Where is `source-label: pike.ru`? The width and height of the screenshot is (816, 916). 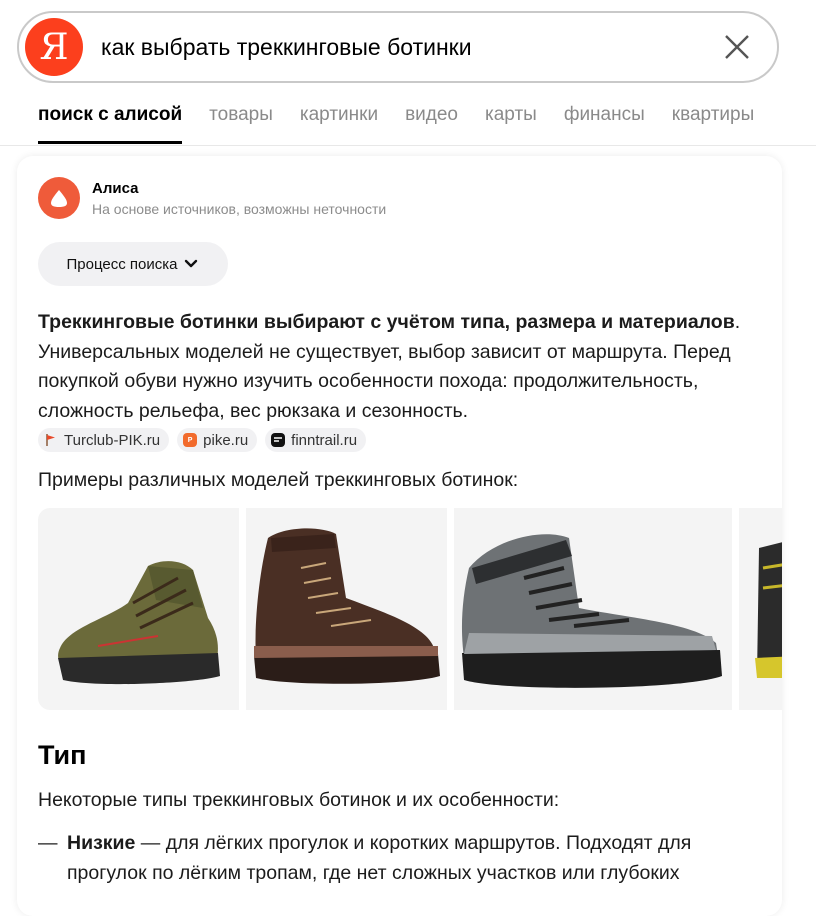
source-label: pike.ru is located at coordinates (226, 440).